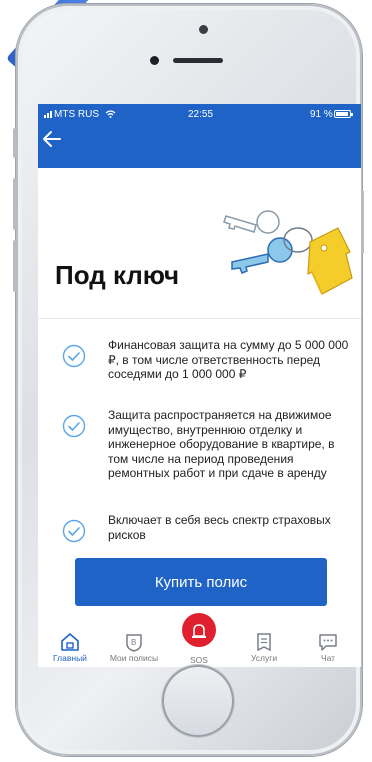  What do you see at coordinates (70, 642) in the screenshot?
I see `home-icon` at bounding box center [70, 642].